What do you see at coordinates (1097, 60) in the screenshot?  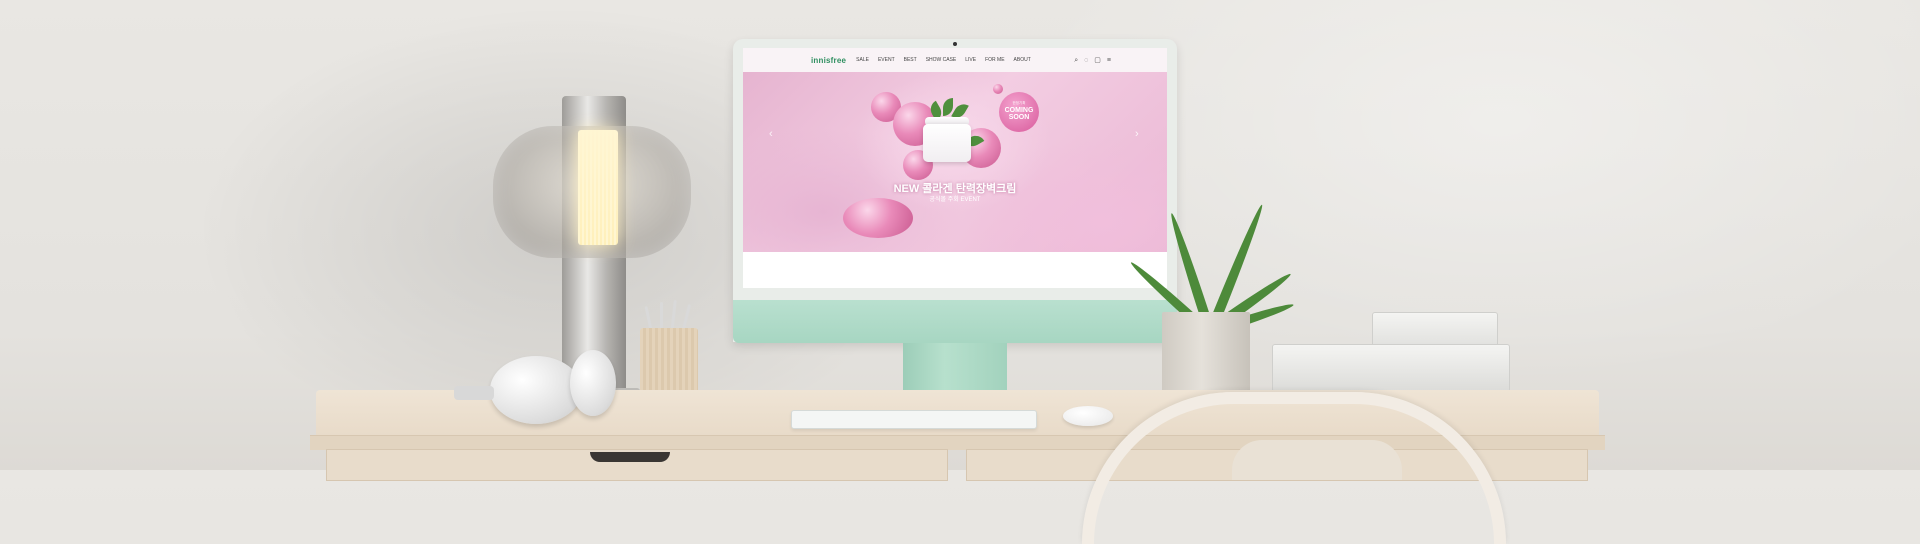 I see `bag-icon: ▢` at bounding box center [1097, 60].